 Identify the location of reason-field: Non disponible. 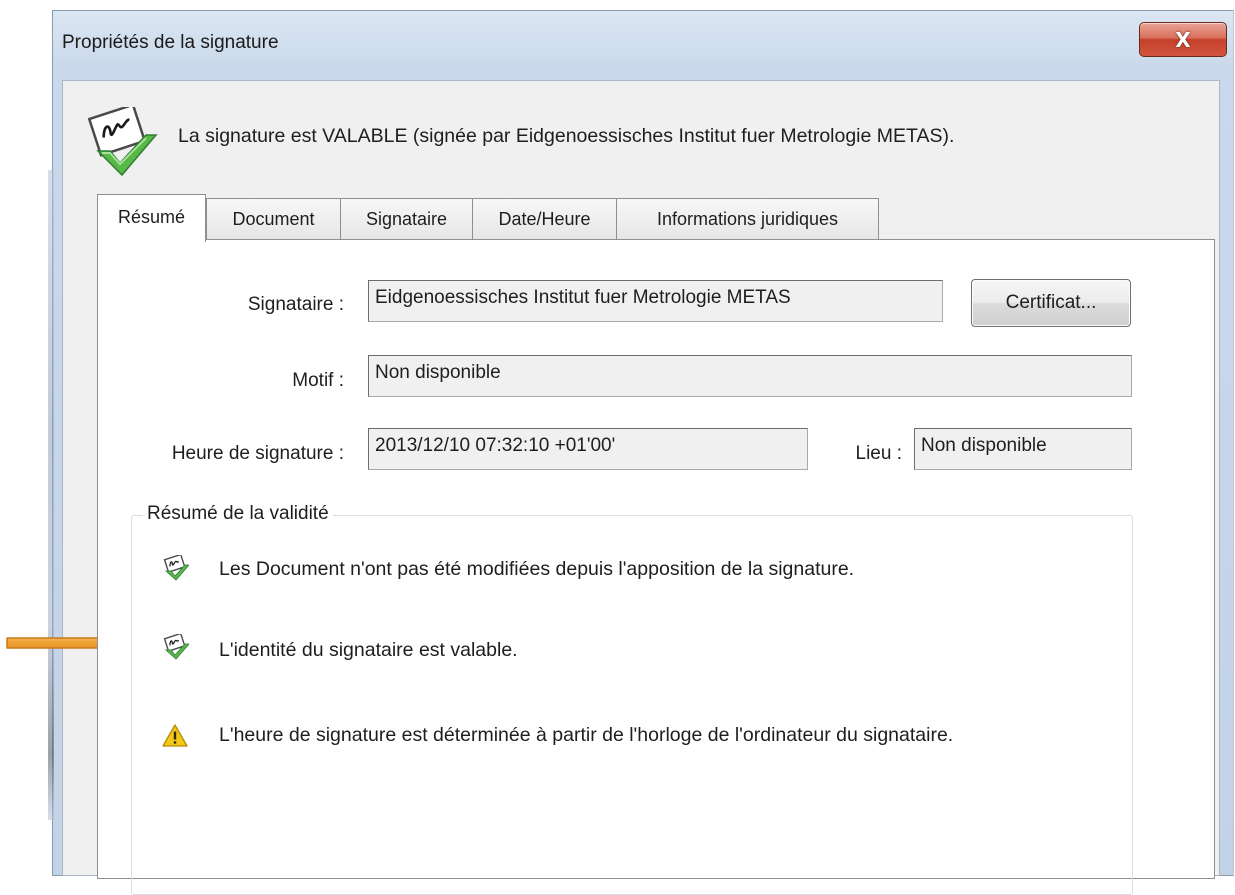
(750, 376).